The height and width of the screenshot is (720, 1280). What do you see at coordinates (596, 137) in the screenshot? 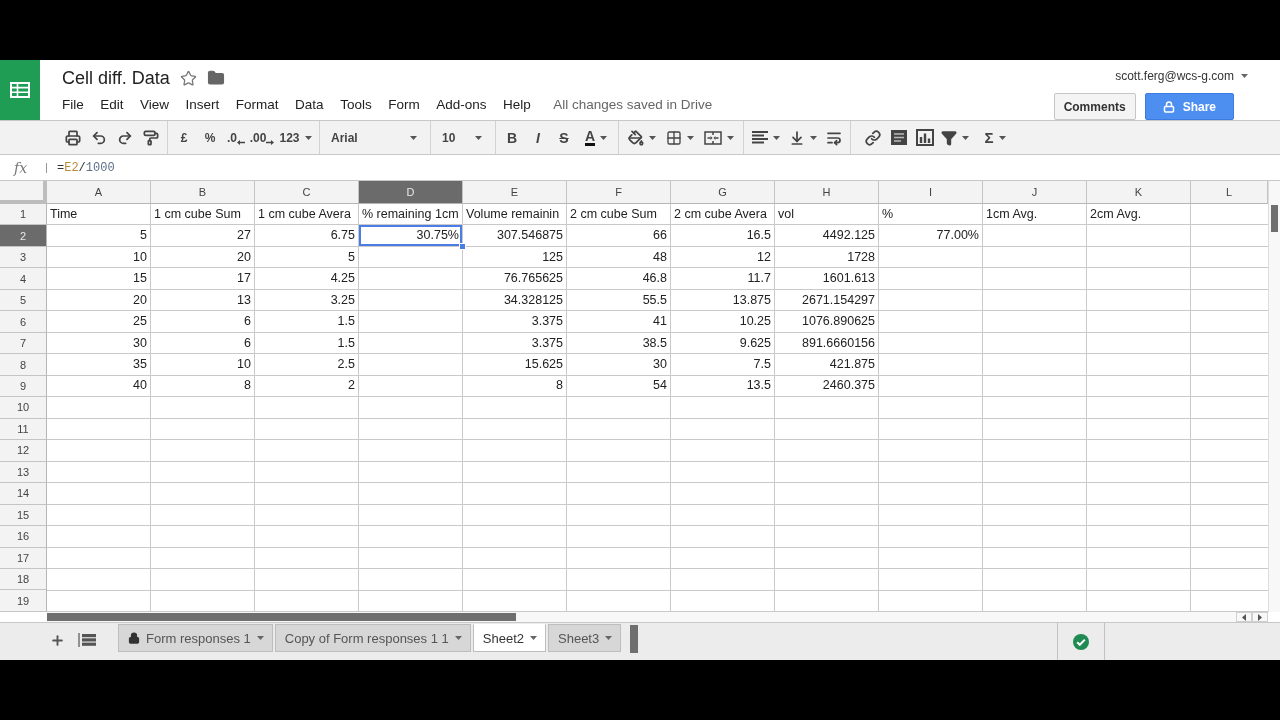
I see `text-color-button: A` at bounding box center [596, 137].